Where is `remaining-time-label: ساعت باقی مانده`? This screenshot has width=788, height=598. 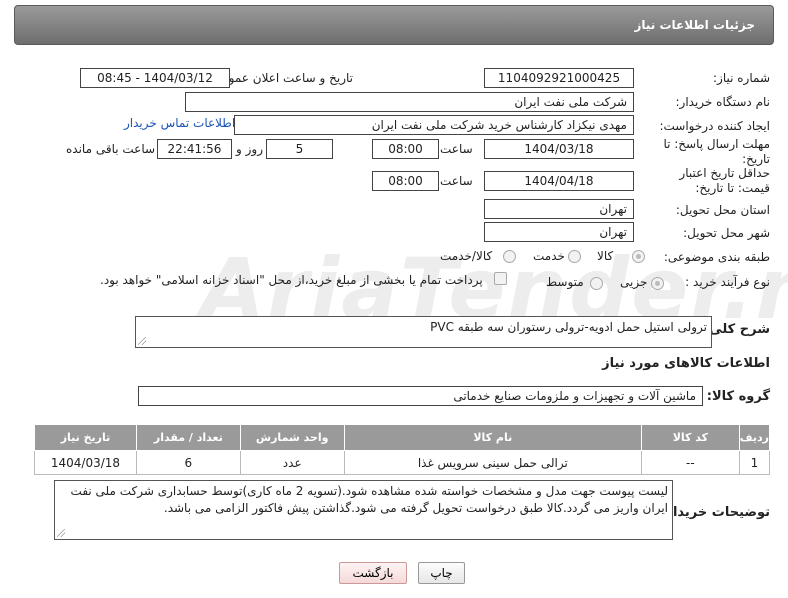 remaining-time-label: ساعت باقی مانده is located at coordinates (111, 149).